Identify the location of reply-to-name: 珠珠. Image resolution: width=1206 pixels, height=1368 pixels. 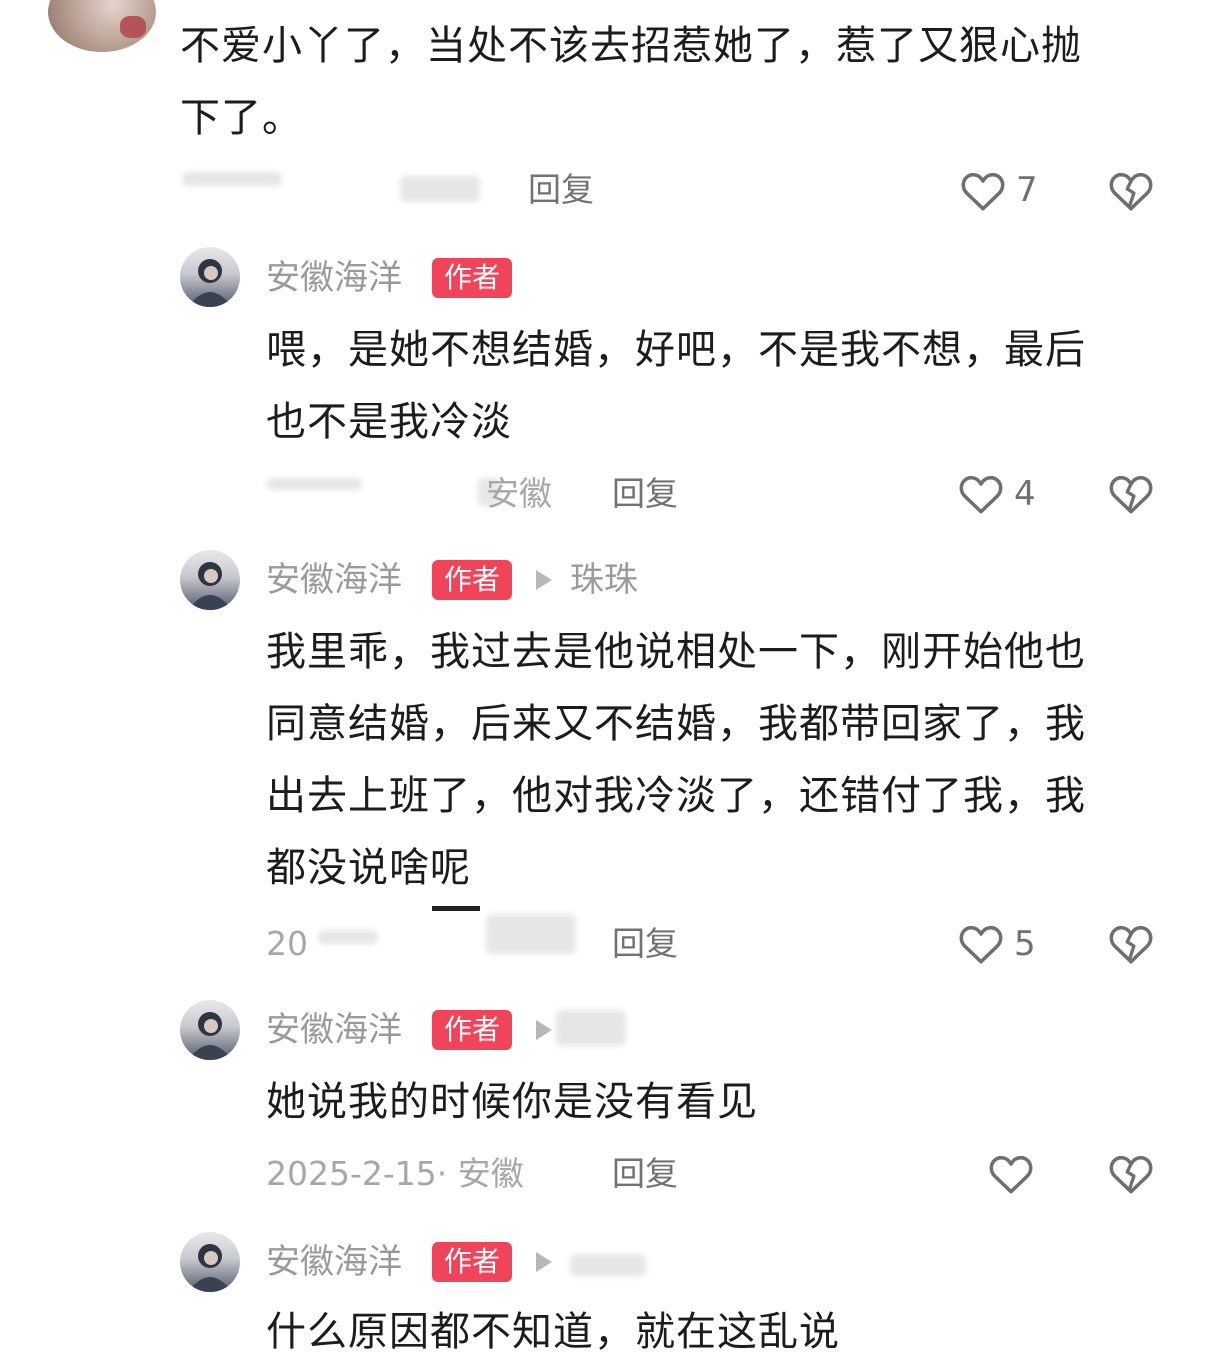
(604, 580).